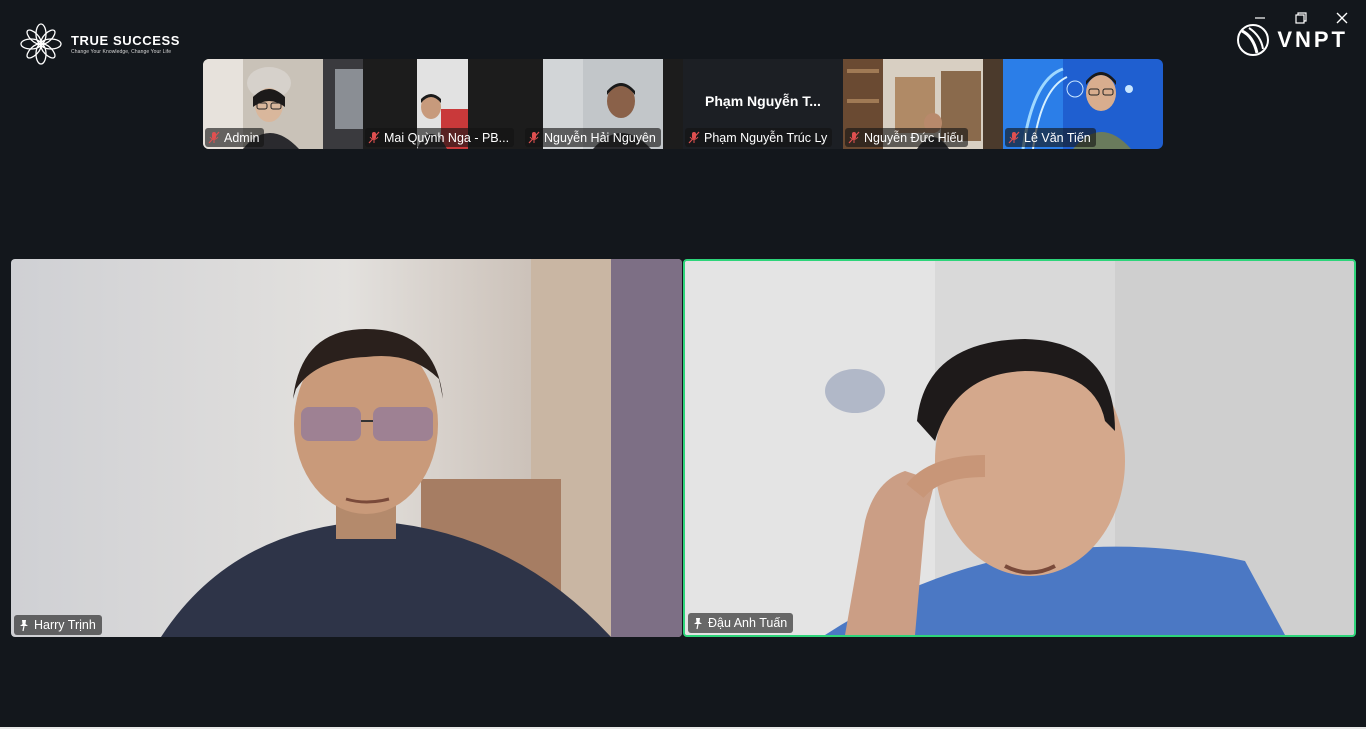 The height and width of the screenshot is (729, 1366). I want to click on participant-label: Nguyễn Hải Nguyên, so click(593, 137).